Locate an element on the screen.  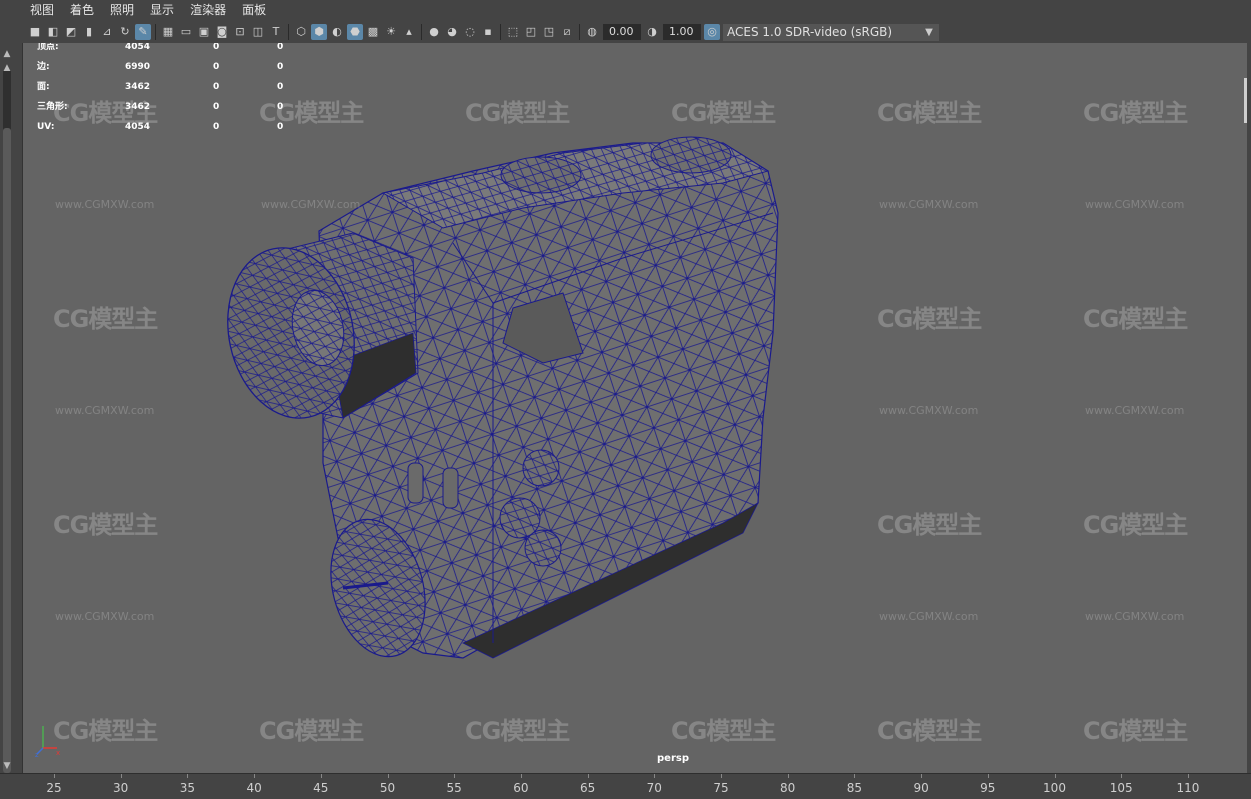
svg-text: z is located at coordinates (37, 754).